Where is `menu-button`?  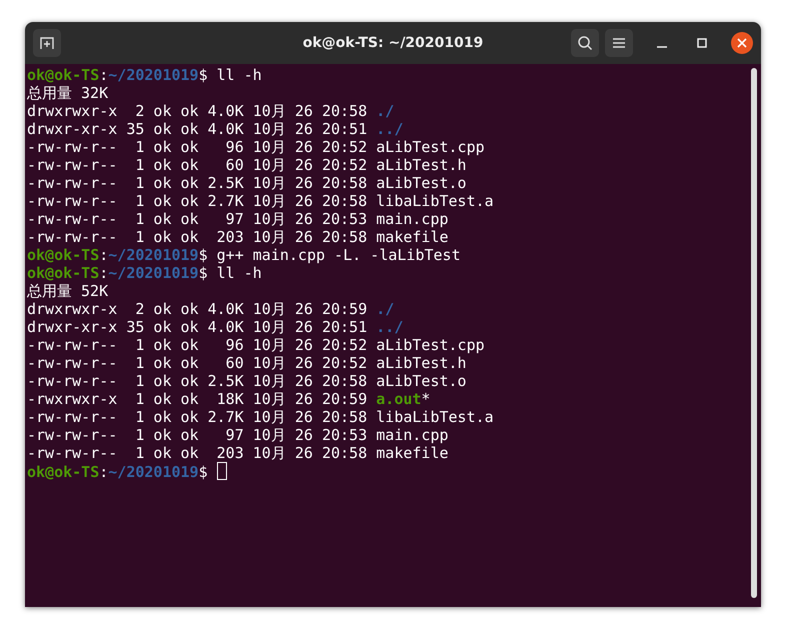
menu-button is located at coordinates (619, 43).